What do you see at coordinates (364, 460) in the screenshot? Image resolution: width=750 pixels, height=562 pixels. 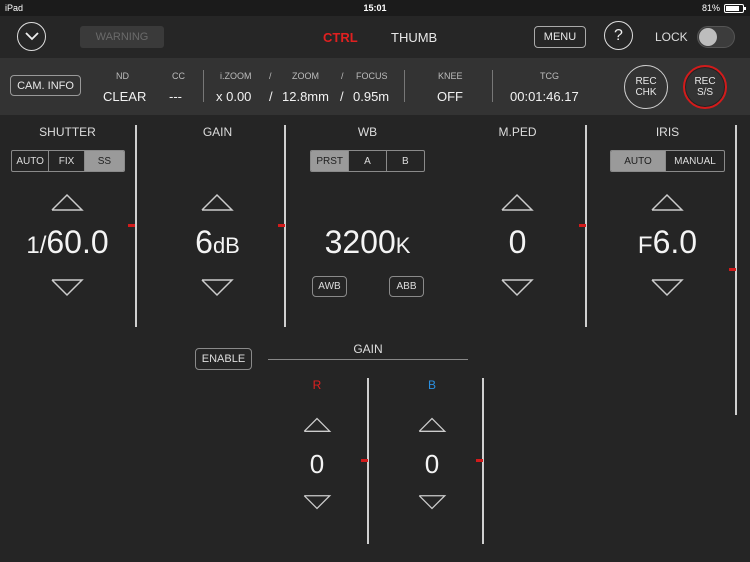 I see `r-gain-slider-marker` at bounding box center [364, 460].